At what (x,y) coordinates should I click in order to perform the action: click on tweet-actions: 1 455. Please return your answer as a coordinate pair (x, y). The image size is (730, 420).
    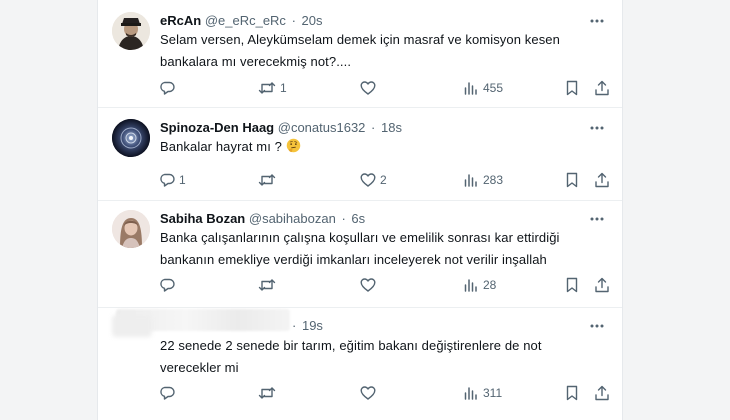
    Looking at the image, I should click on (360, 88).